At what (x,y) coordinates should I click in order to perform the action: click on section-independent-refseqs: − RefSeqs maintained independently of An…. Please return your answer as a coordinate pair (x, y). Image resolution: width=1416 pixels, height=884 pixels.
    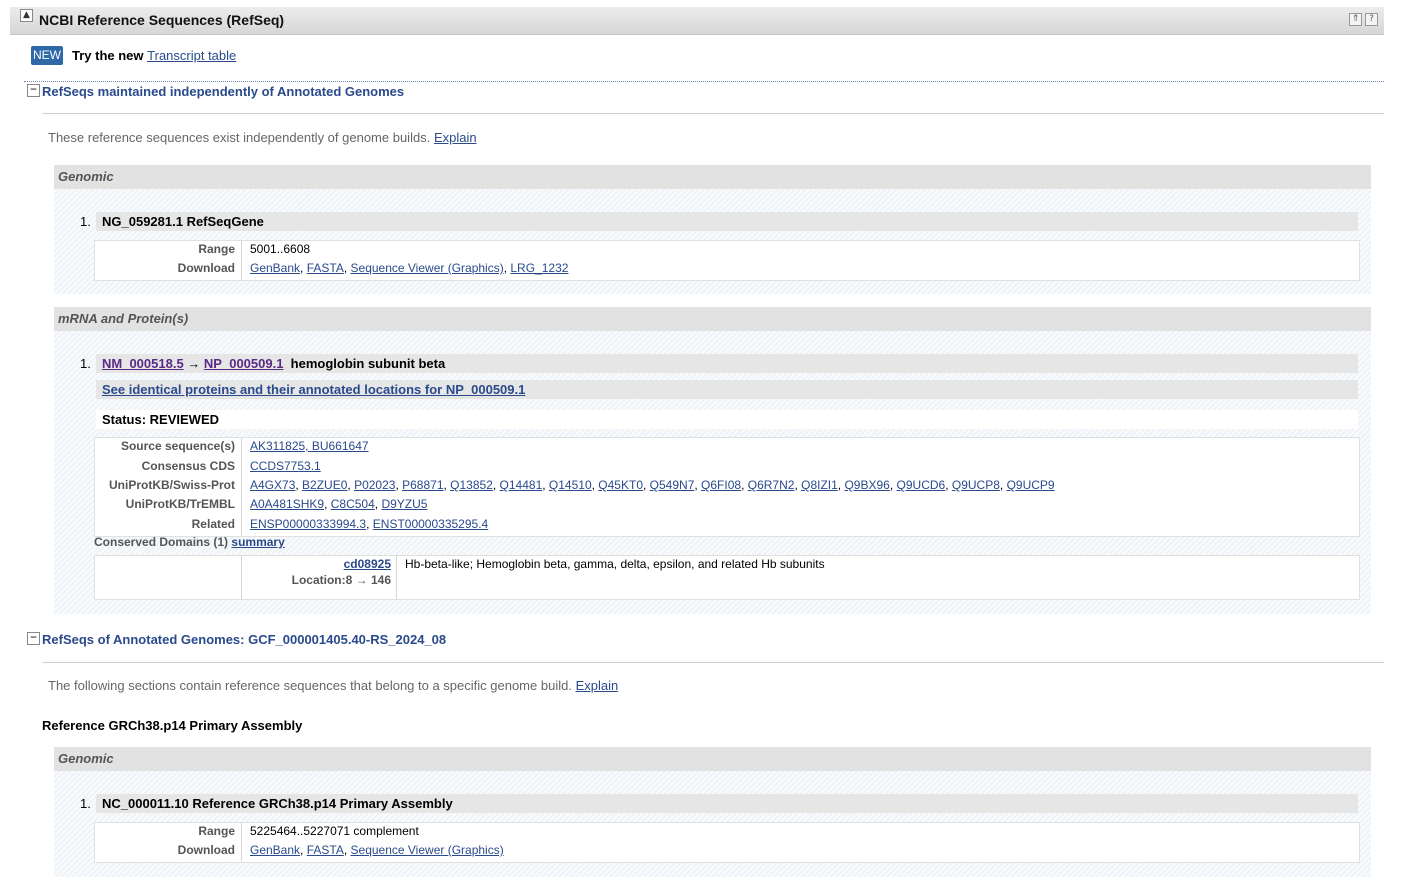
    Looking at the image, I should click on (704, 91).